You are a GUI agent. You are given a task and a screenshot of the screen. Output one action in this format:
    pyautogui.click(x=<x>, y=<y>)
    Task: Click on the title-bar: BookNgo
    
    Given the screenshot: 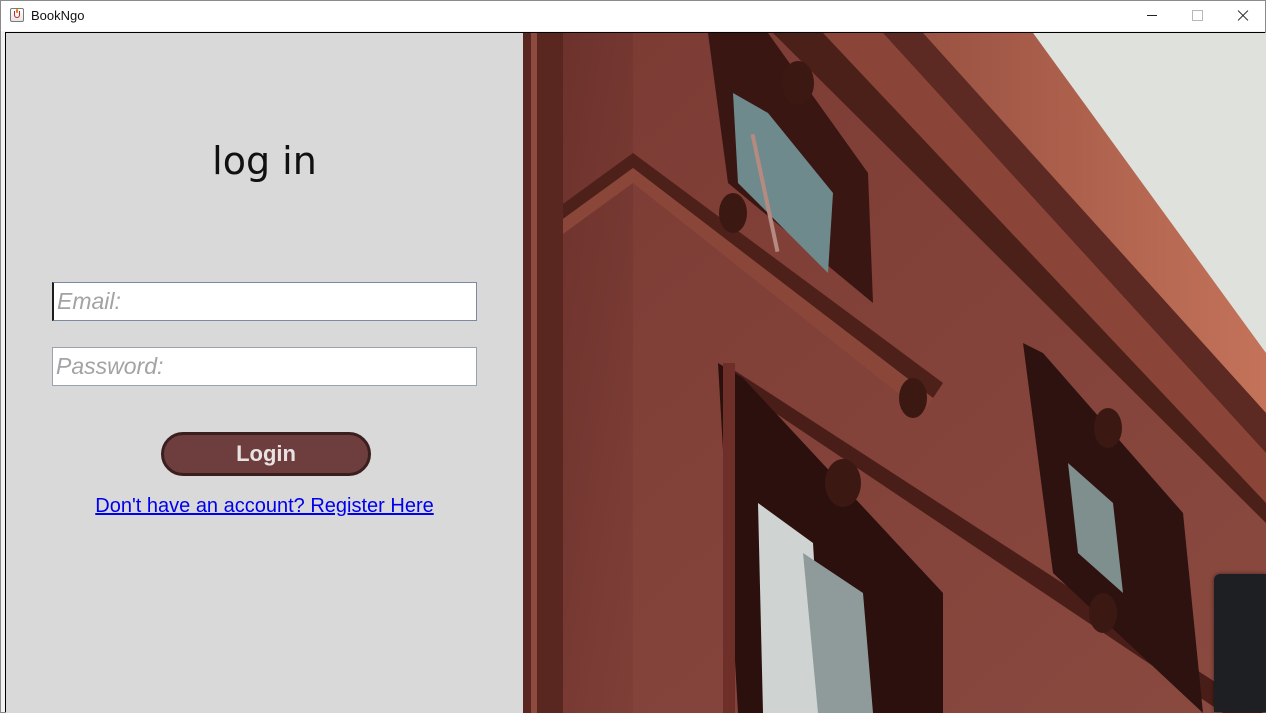 What is the action you would take?
    pyautogui.click(x=633, y=16)
    